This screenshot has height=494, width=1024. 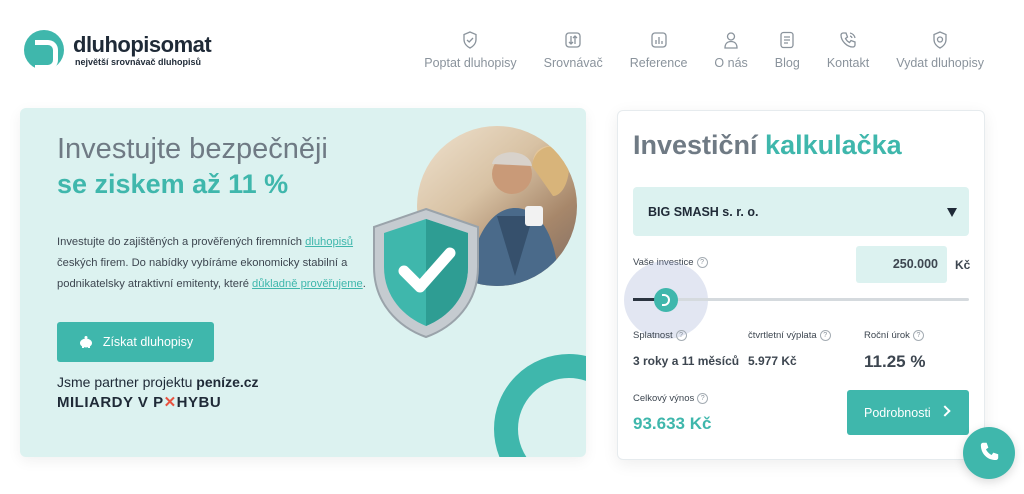 What do you see at coordinates (686, 361) in the screenshot?
I see `maturity-value: 3 roky a 11 měsíců` at bounding box center [686, 361].